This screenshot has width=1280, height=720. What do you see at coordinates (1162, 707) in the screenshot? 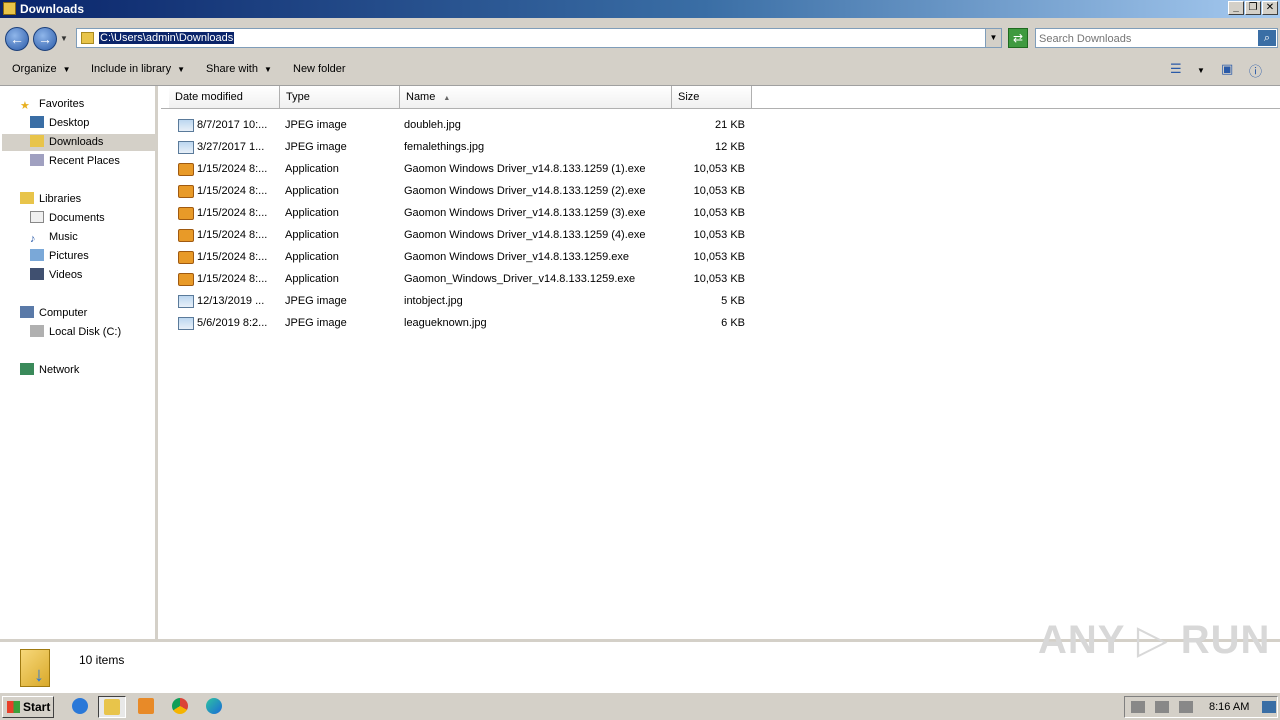
I see `network-tray-icon` at bounding box center [1162, 707].